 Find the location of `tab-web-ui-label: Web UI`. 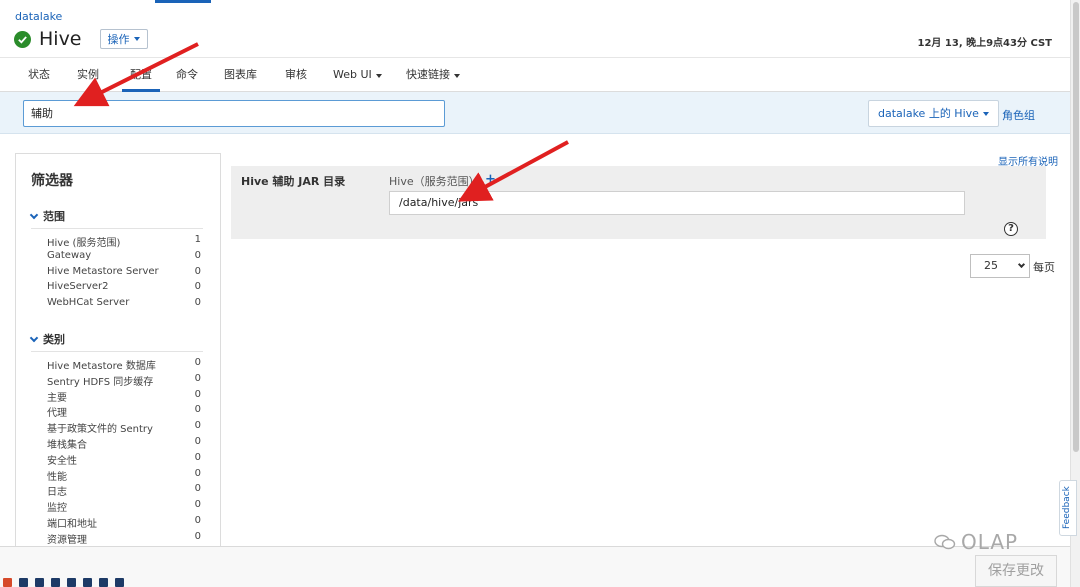

tab-web-ui-label: Web UI is located at coordinates (352, 74).